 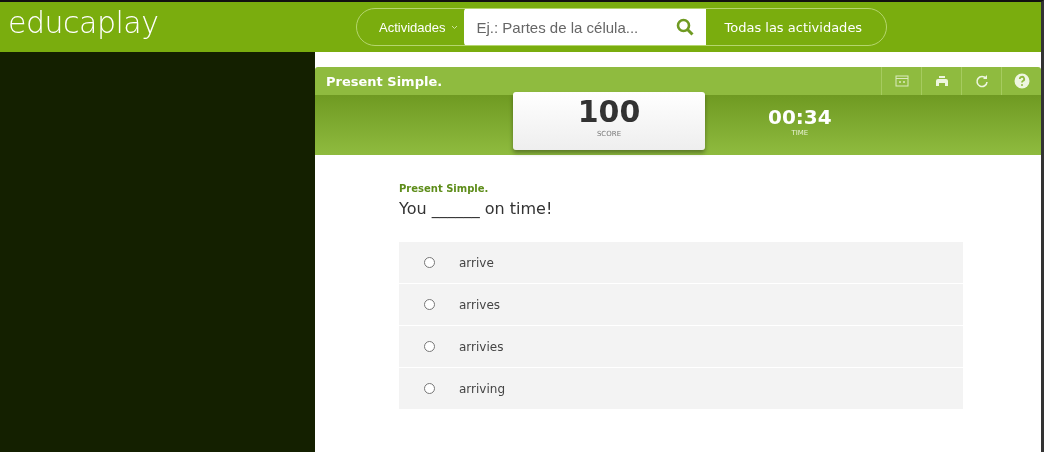 I want to click on answer-option: arriving, so click(x=681, y=388).